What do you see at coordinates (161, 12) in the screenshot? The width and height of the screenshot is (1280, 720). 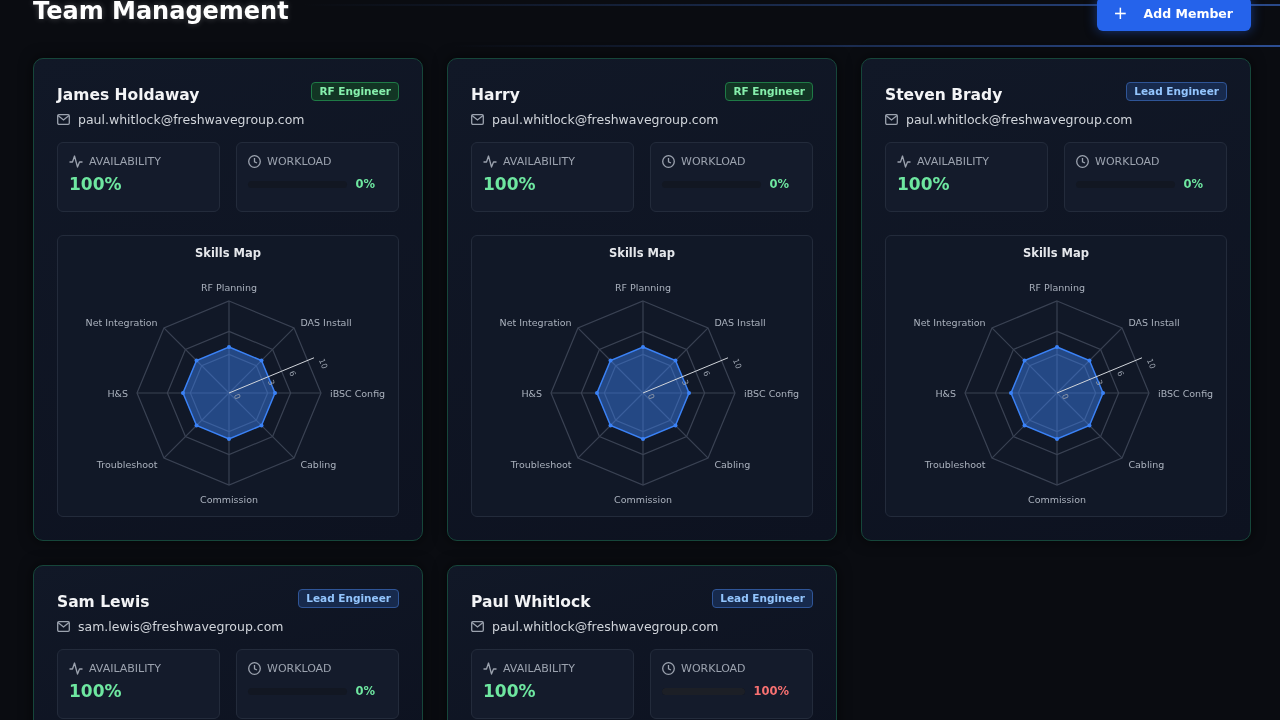 I see `page-title: Team Management` at bounding box center [161, 12].